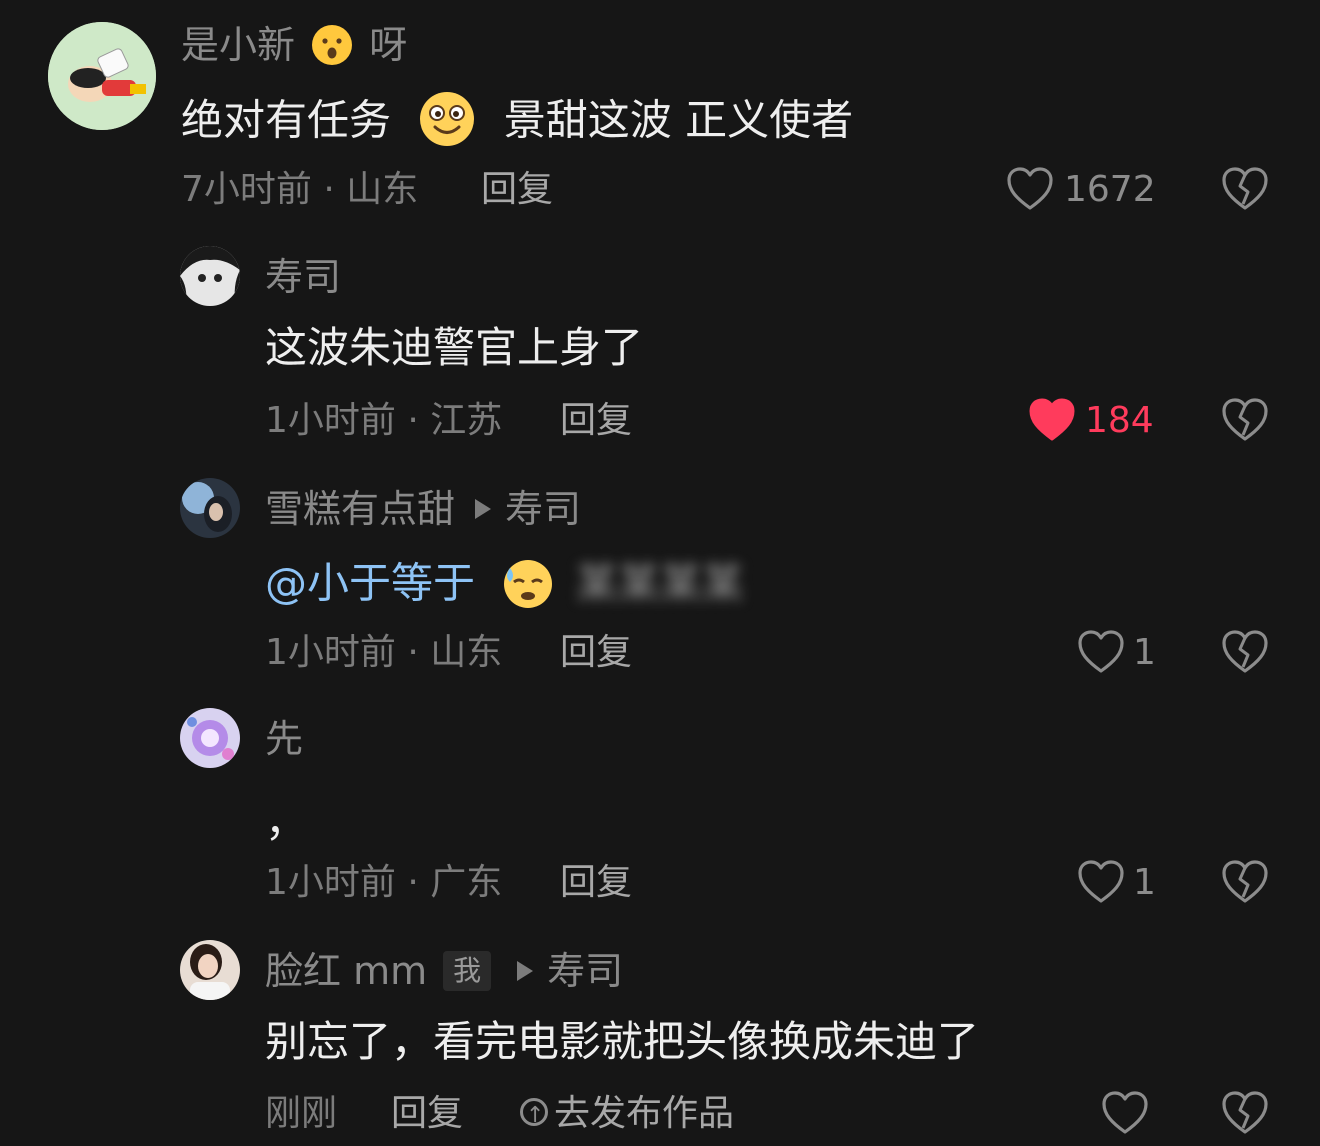 This screenshot has height=1146, width=1320. Describe the element at coordinates (528, 584) in the screenshot. I see `crying-emoji-icon` at that location.